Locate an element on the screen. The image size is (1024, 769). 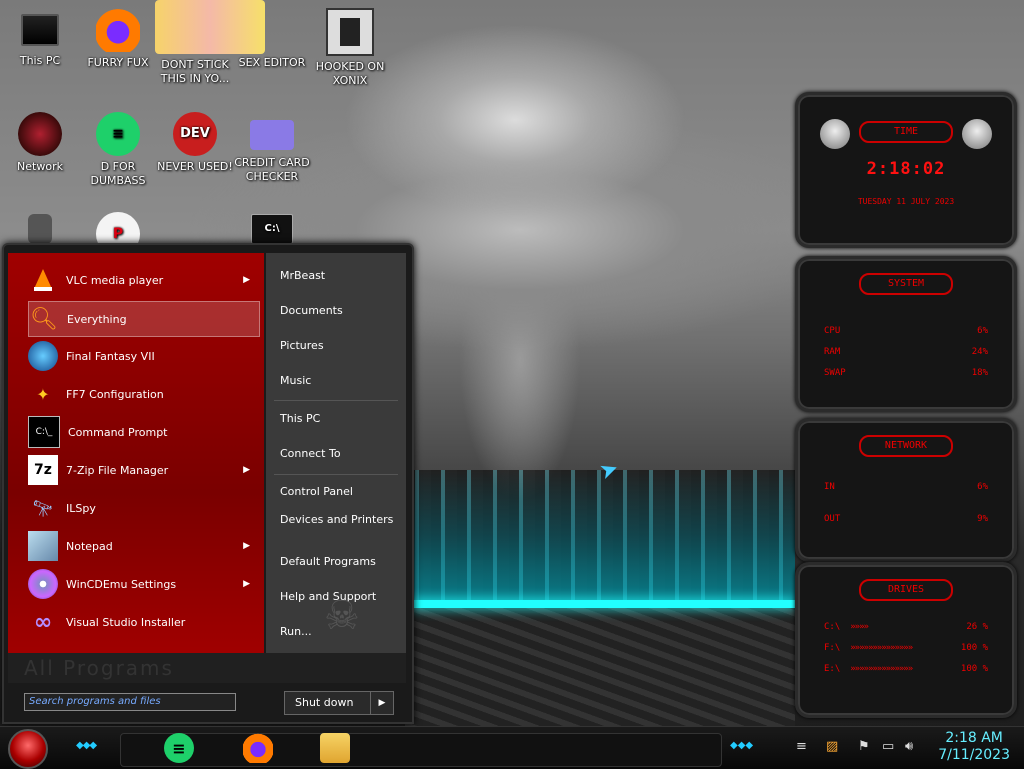
program-cmd: C:\_ Command Prompt is located at coordinates (143, 432).